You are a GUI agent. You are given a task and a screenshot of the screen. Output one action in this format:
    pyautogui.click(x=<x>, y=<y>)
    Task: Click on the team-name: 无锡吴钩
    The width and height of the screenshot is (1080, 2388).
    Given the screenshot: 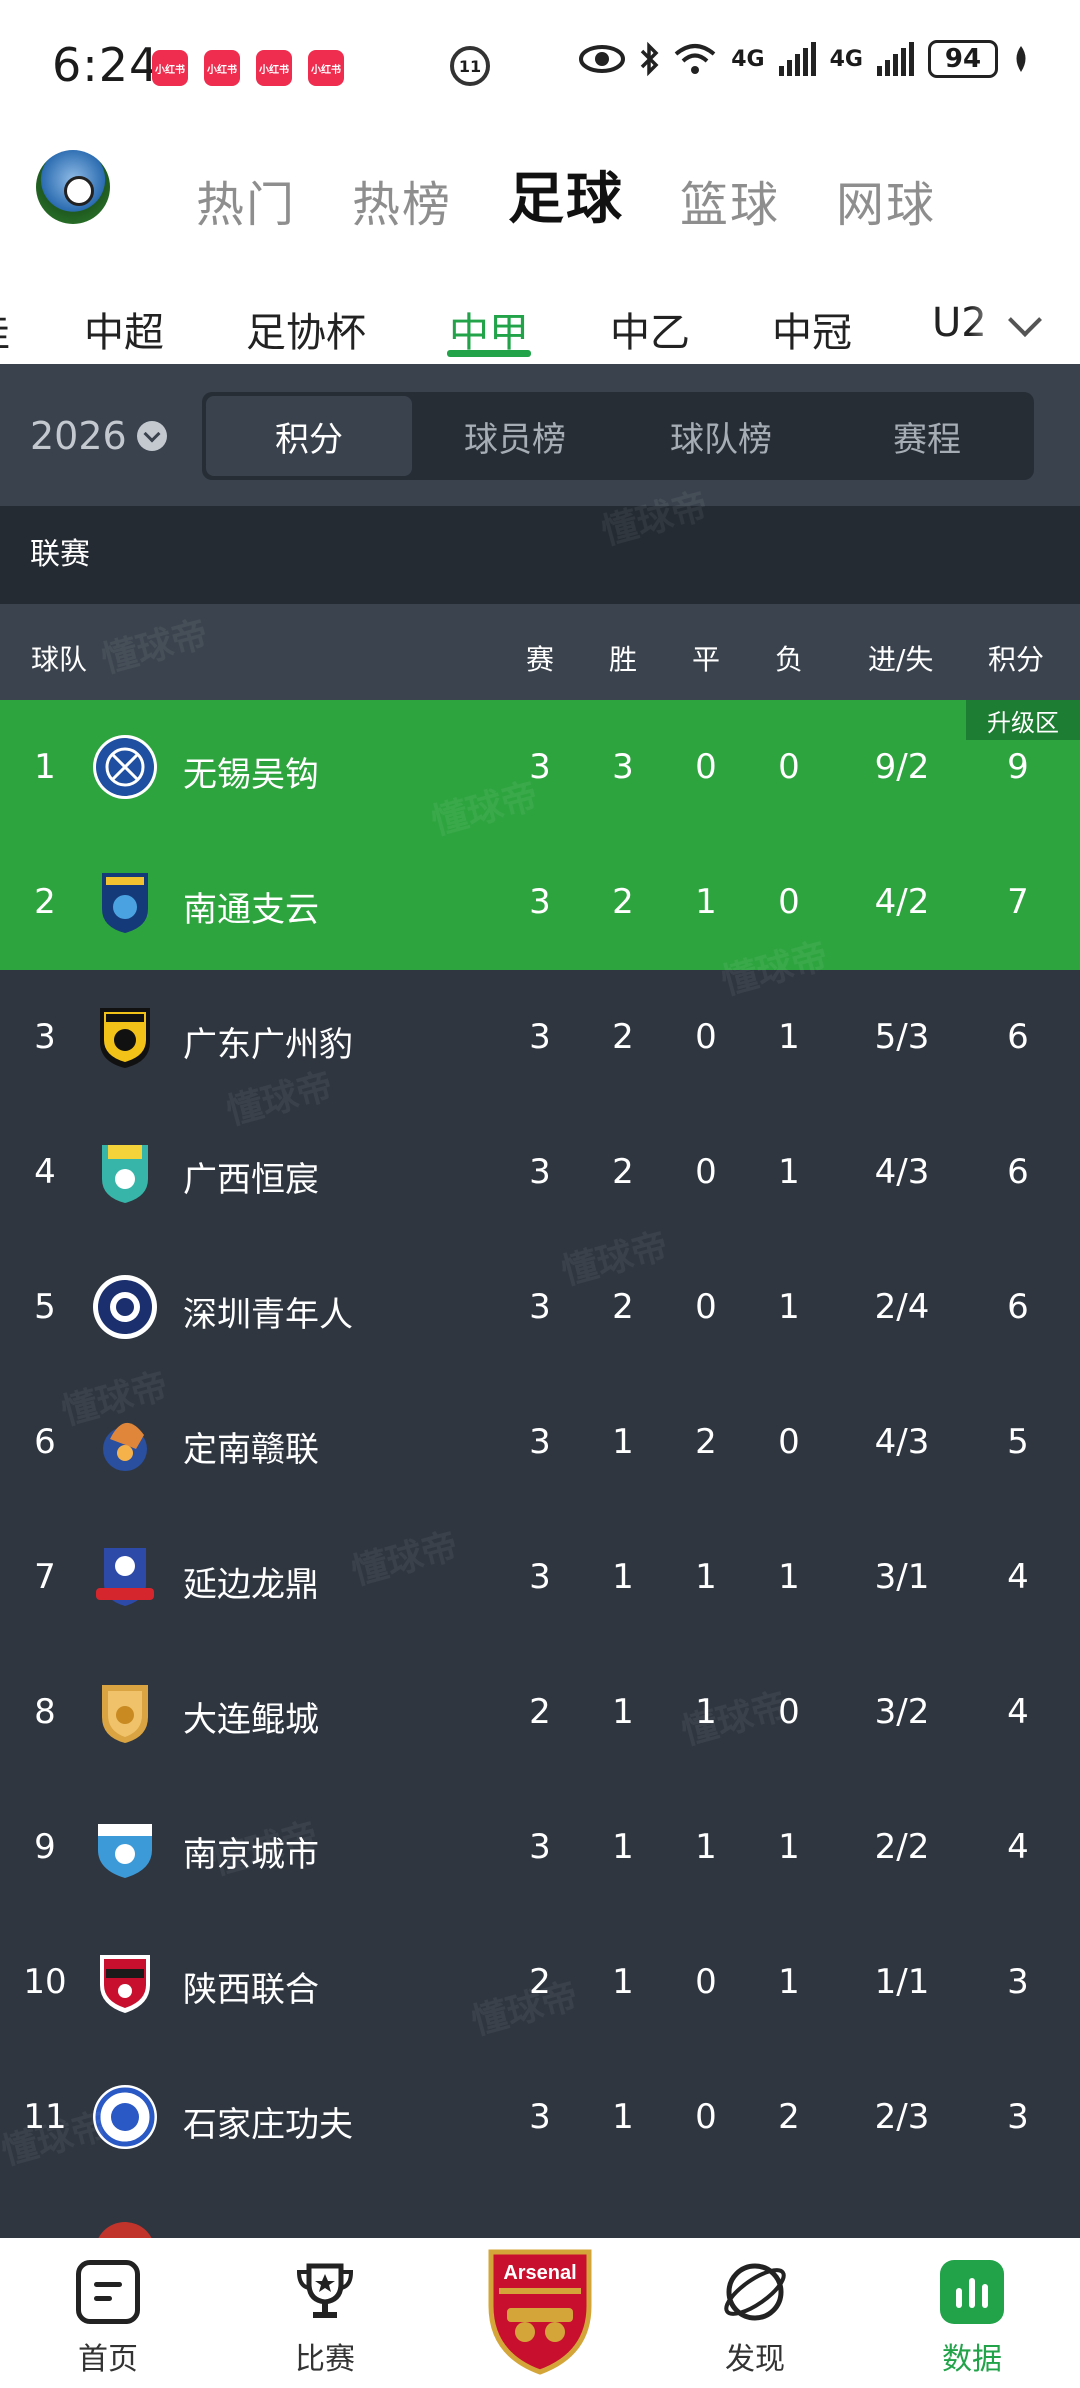 What is the action you would take?
    pyautogui.click(x=251, y=775)
    